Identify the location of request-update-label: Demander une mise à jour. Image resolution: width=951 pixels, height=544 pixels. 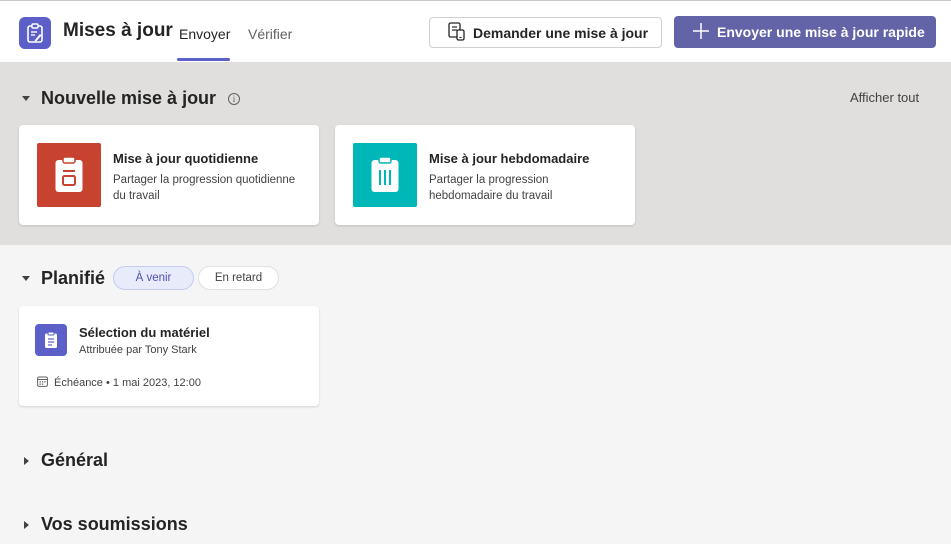
(561, 32).